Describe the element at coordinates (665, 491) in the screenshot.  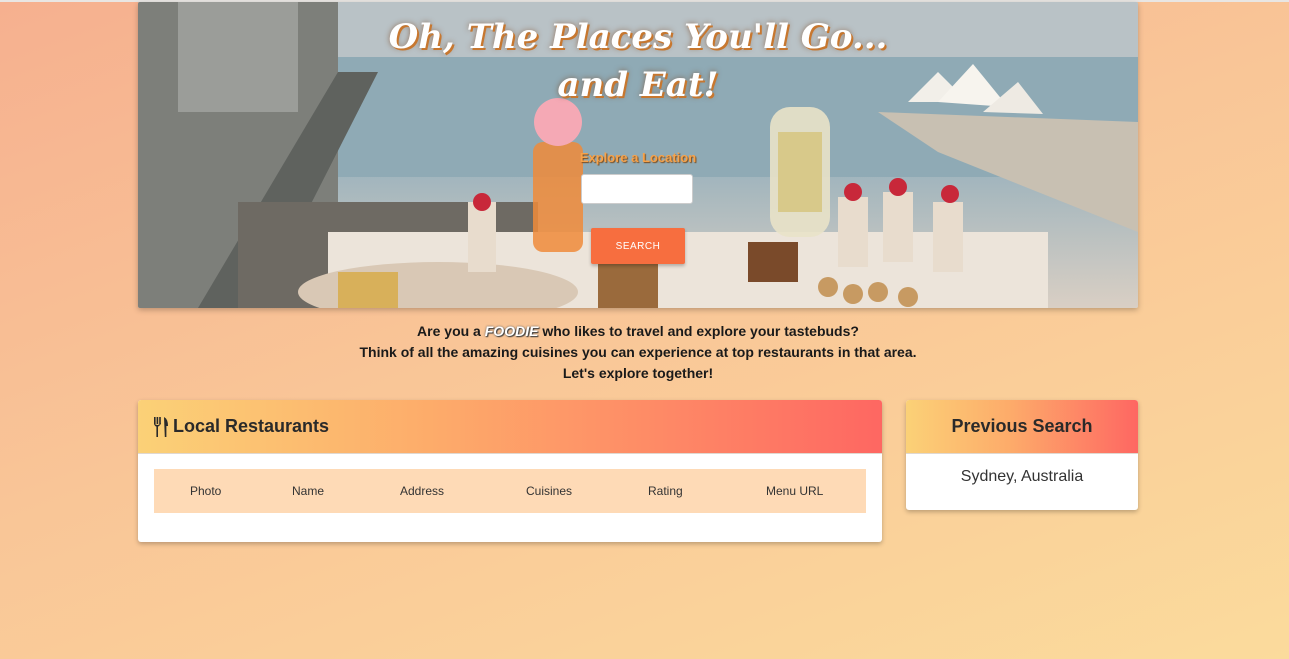
I see `column-header: Rating` at that location.